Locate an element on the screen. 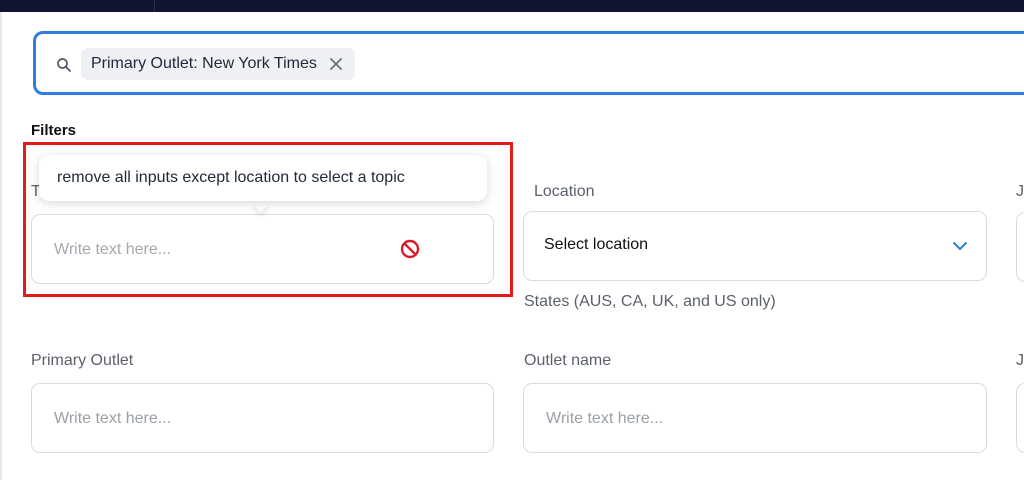 This screenshot has height=480, width=1024. location-hint: States (AUS, CA, UK, and US only) is located at coordinates (650, 301).